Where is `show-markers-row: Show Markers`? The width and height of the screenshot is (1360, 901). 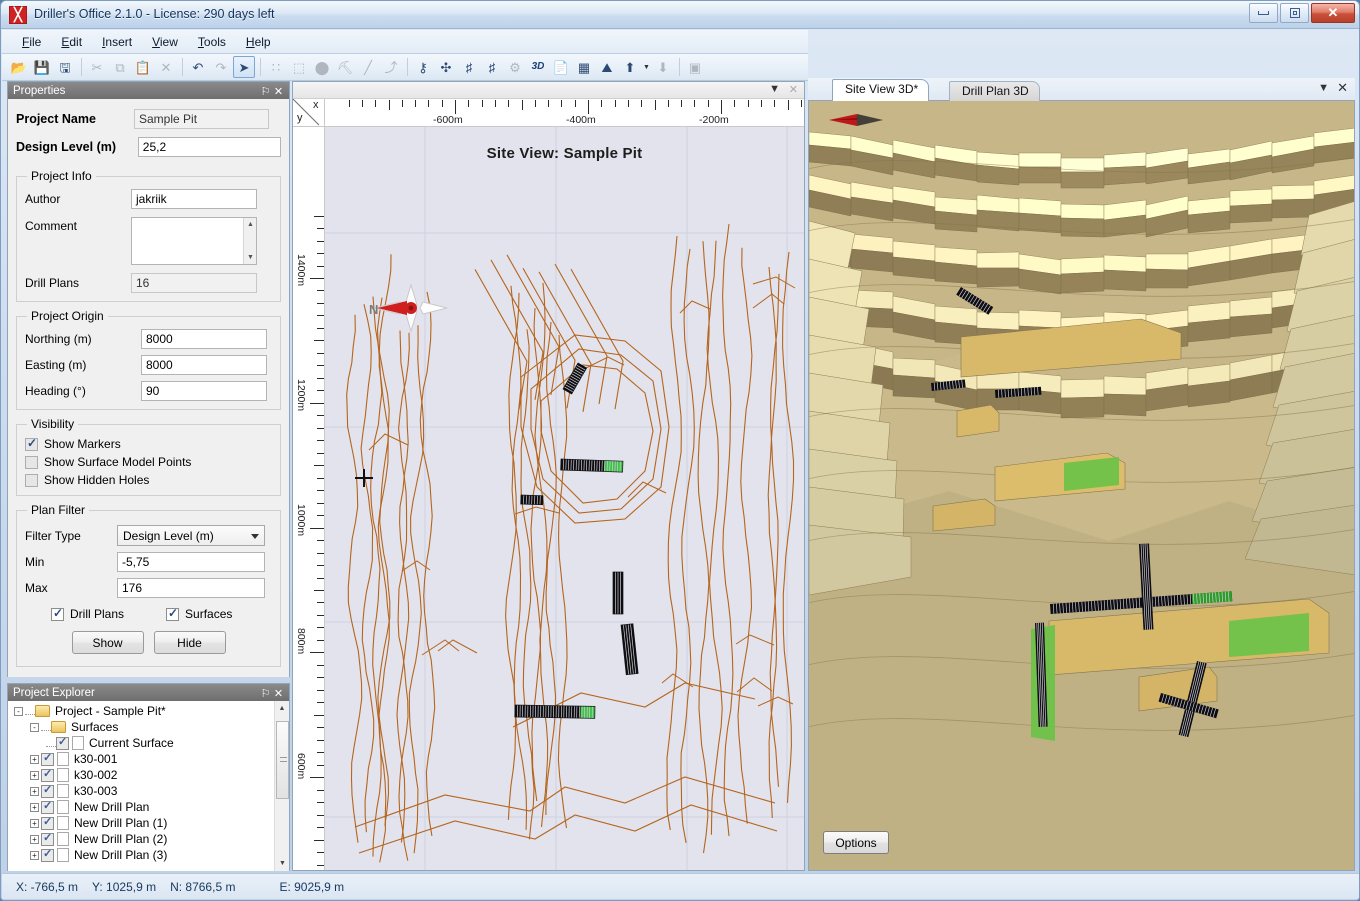 show-markers-row: Show Markers is located at coordinates (148, 443).